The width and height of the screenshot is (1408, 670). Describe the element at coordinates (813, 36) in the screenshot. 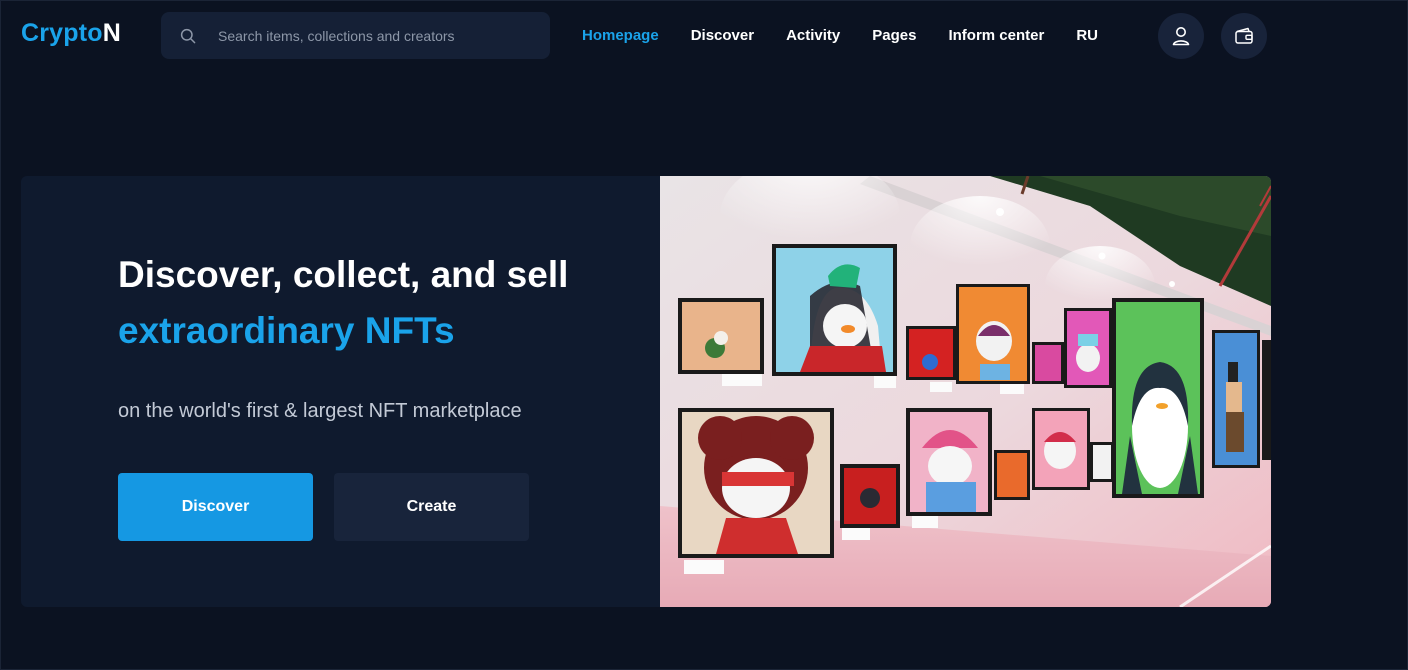

I see `nav-activity: Activity` at that location.